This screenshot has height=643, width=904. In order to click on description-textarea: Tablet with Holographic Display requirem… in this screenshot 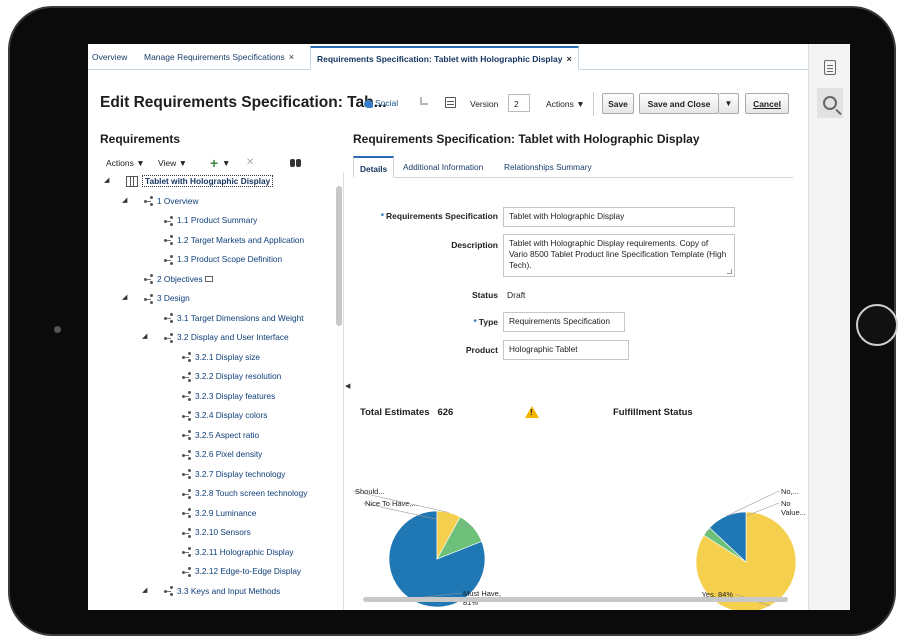, I will do `click(619, 255)`.